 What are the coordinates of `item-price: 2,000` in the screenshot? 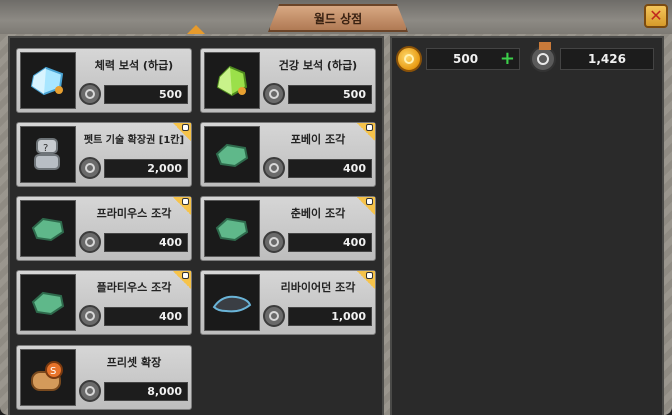 It's located at (146, 168).